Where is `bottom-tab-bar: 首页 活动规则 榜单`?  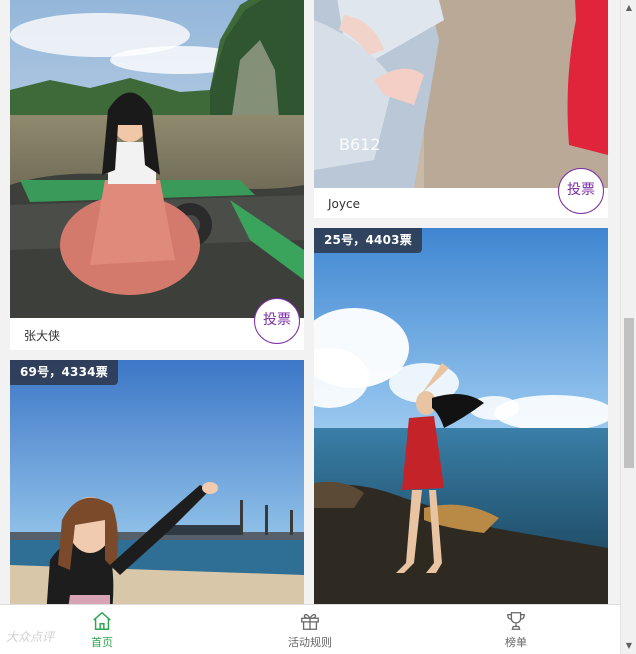
bottom-tab-bar: 首页 活动规则 榜单 is located at coordinates (310, 629).